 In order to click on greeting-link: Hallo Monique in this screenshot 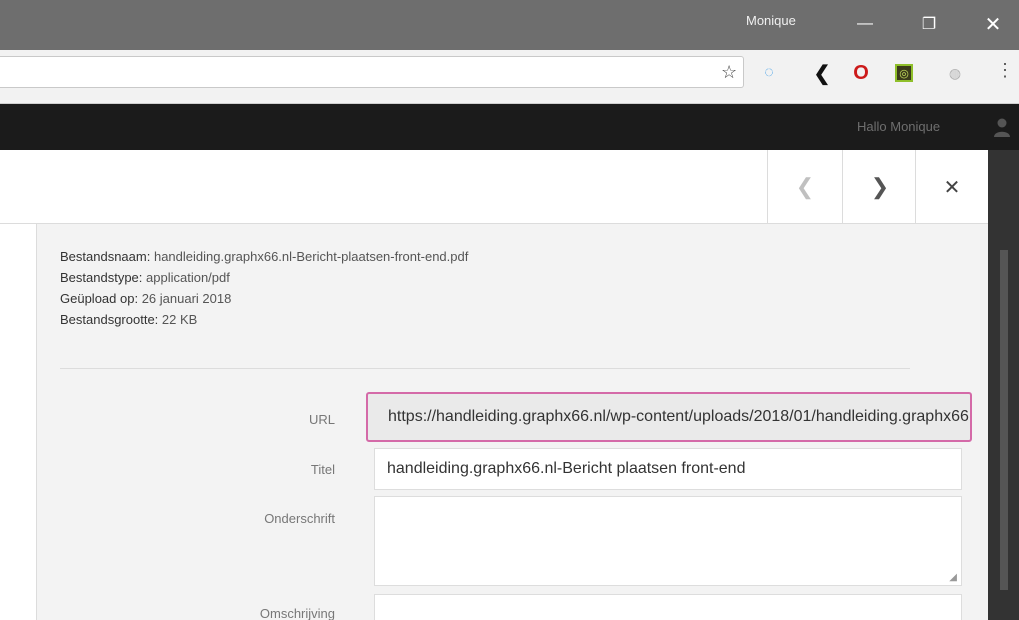, I will do `click(898, 126)`.